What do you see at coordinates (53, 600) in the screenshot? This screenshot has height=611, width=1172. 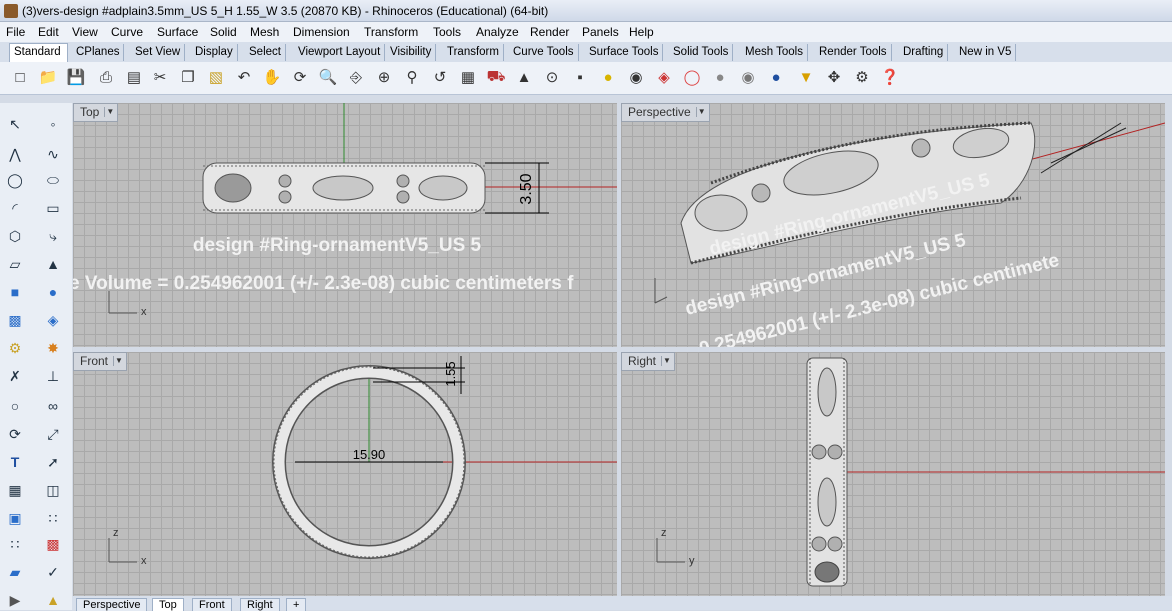 I see `pyramid-icon: ▲` at bounding box center [53, 600].